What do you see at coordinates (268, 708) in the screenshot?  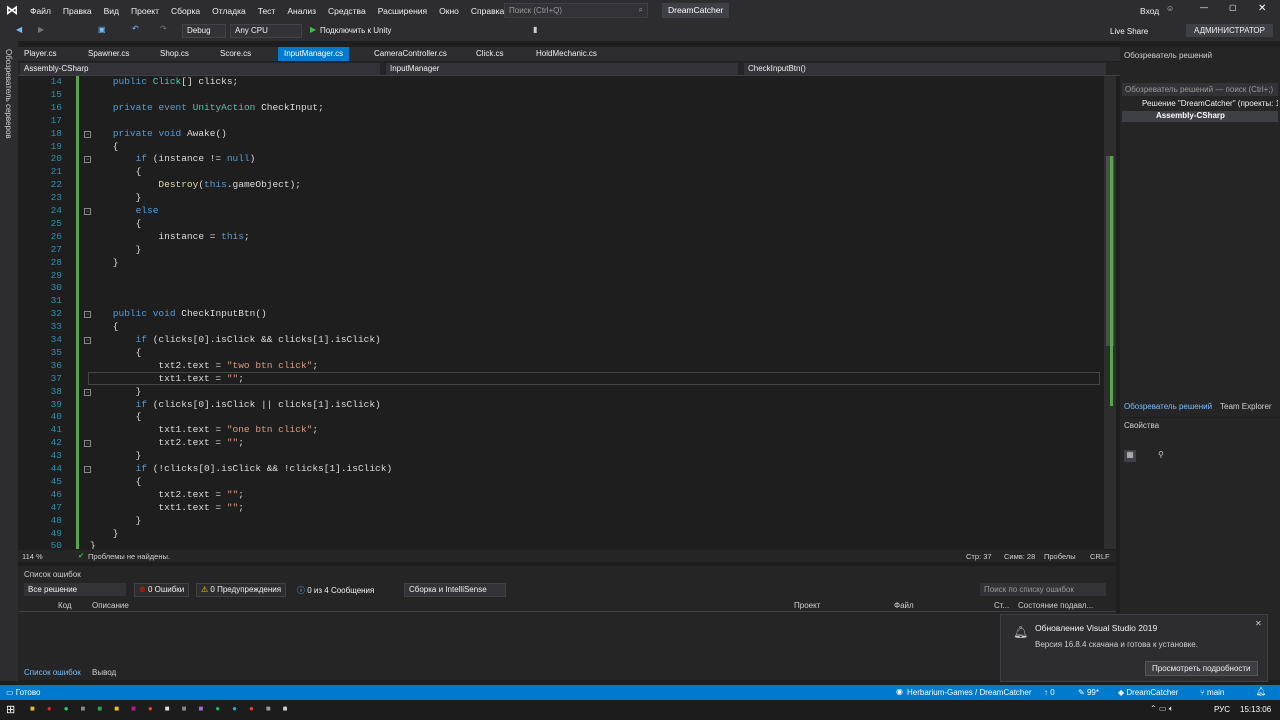 I see `app15-icon: ■` at bounding box center [268, 708].